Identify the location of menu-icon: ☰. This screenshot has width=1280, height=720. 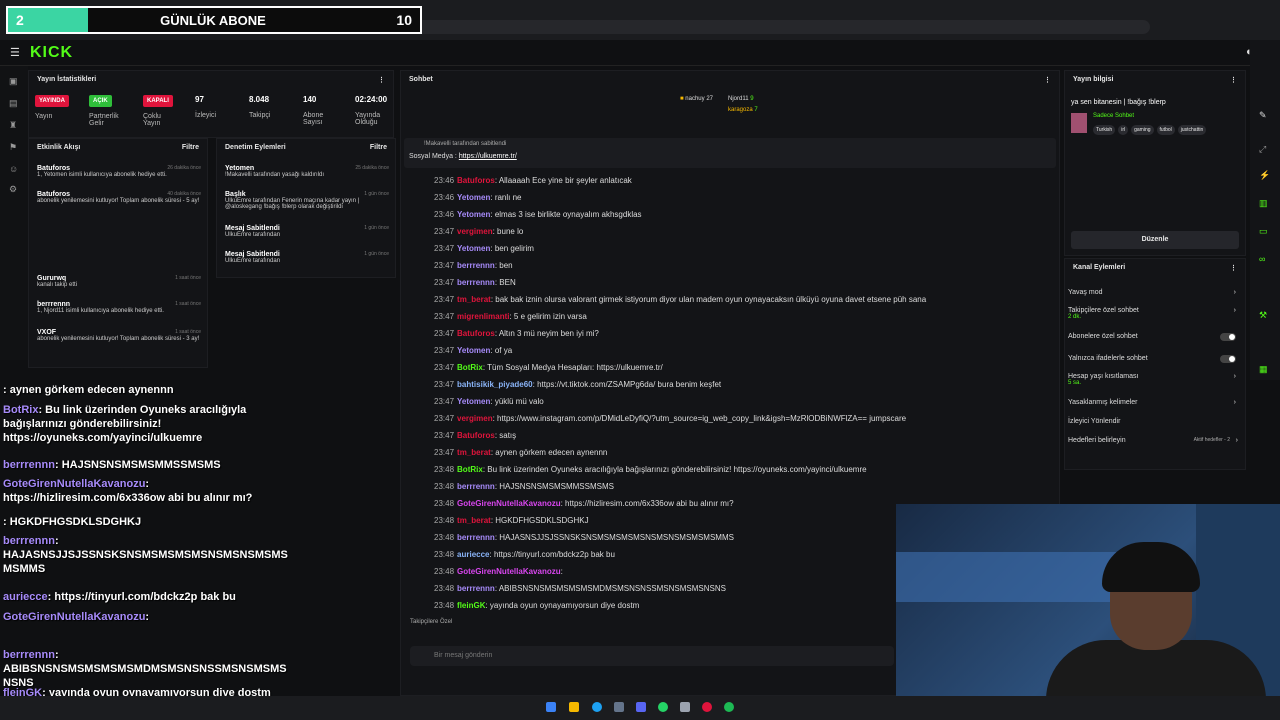
(15, 52).